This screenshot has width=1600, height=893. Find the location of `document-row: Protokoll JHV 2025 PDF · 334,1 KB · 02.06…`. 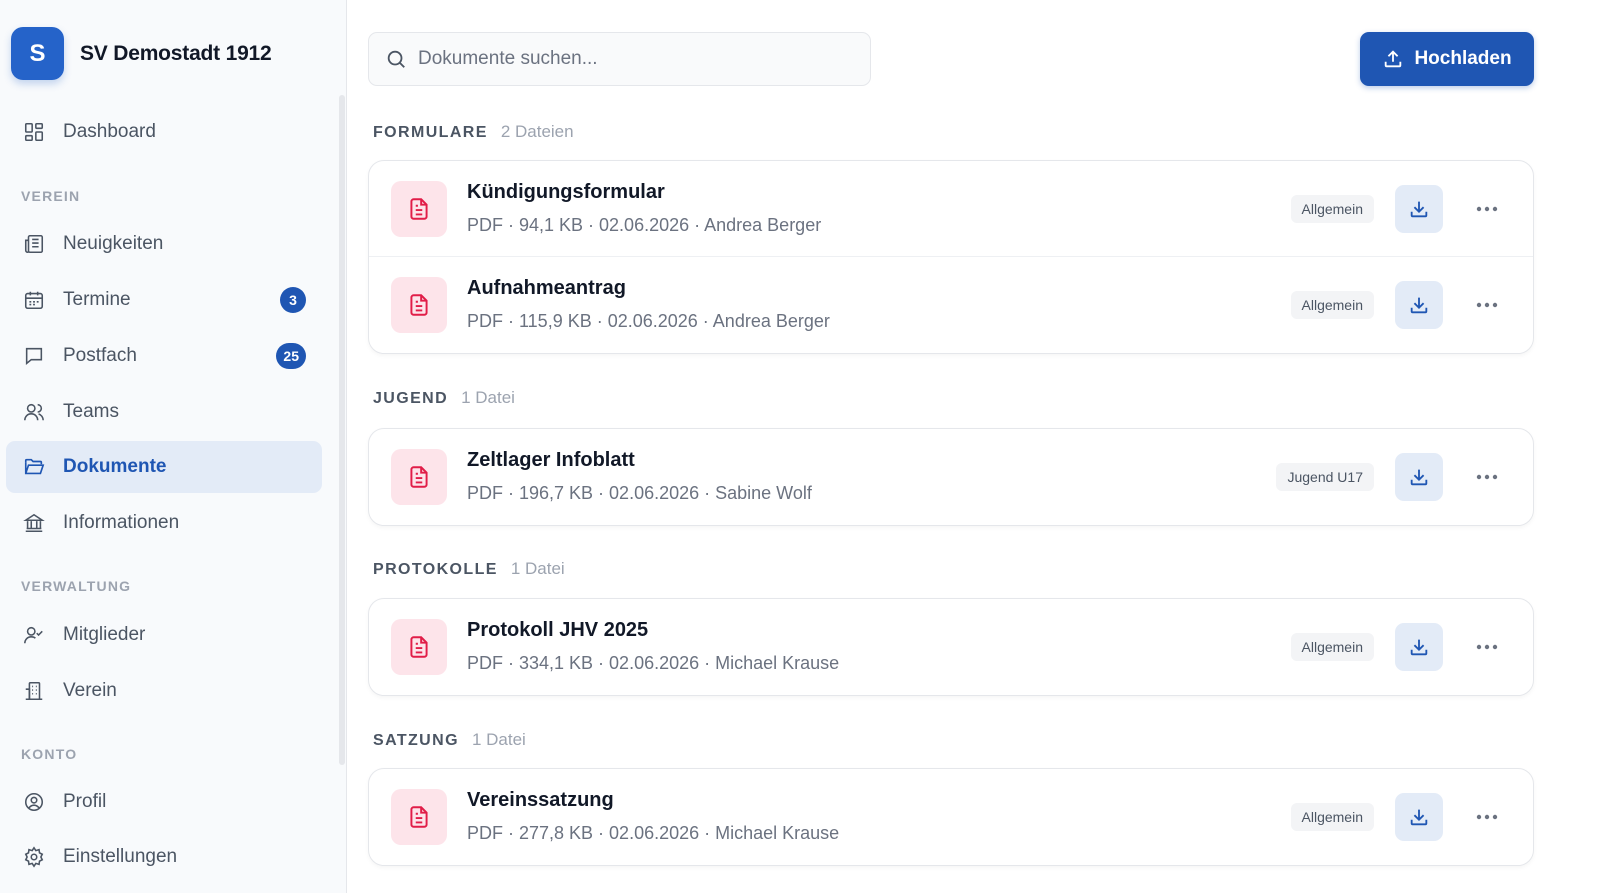

document-row: Protokoll JHV 2025 PDF · 334,1 KB · 02.06… is located at coordinates (951, 647).